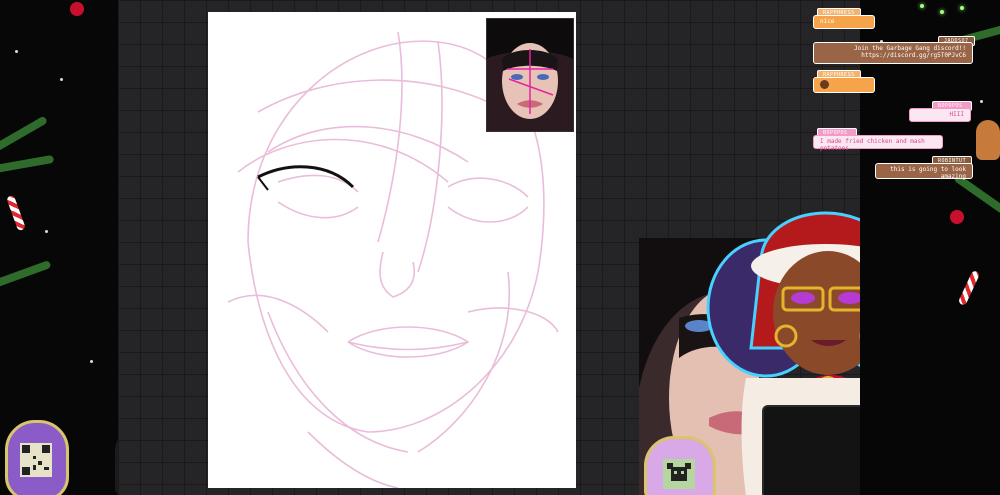  I want to click on right-decoration-panel, so click(930, 247).